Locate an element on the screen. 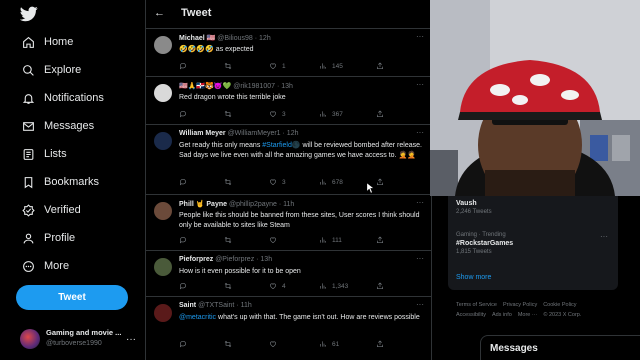 This screenshot has width=640, height=360. views-icon is located at coordinates (323, 114).